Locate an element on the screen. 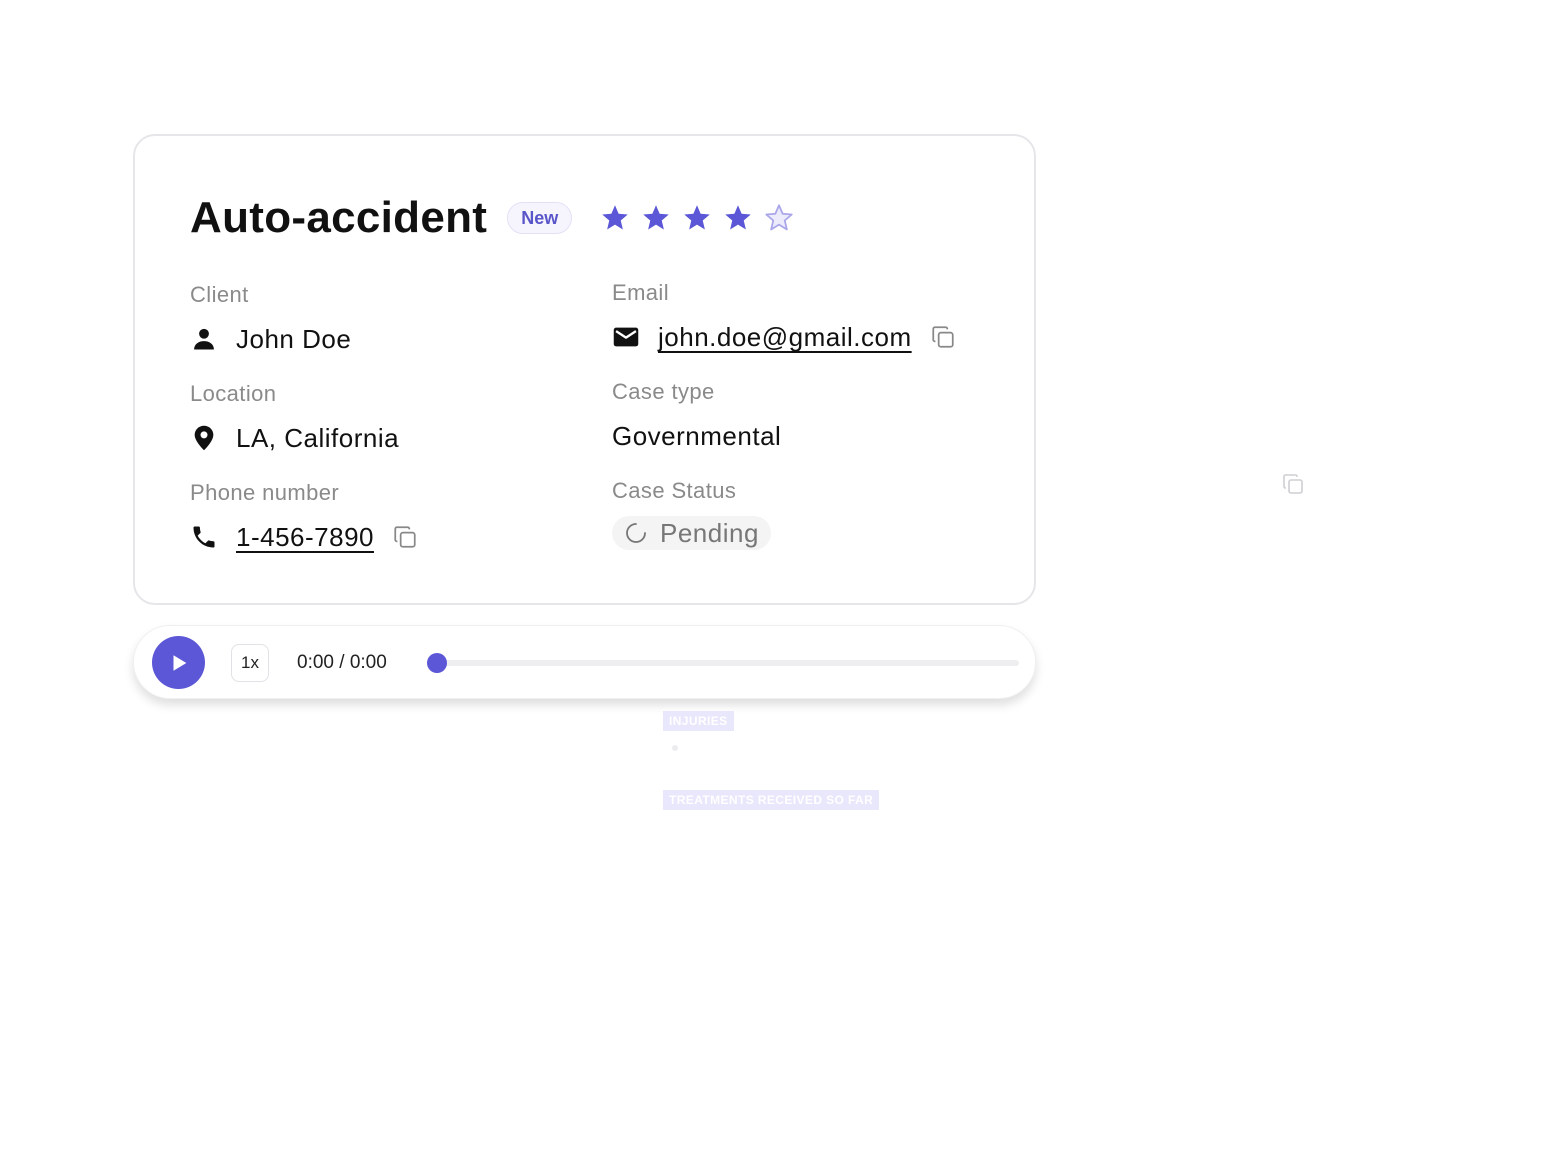 This screenshot has width=1542, height=1160. phone-label: Phone number is located at coordinates (265, 492).